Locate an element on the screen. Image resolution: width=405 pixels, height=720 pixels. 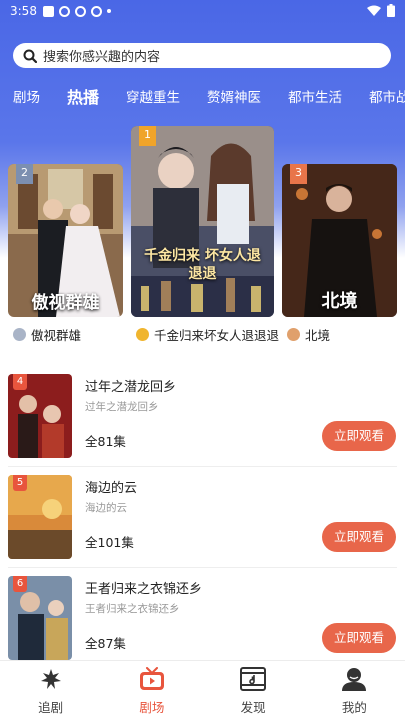
poster-title: 千金归来 坏女人退退退 is located at coordinates (202, 265).